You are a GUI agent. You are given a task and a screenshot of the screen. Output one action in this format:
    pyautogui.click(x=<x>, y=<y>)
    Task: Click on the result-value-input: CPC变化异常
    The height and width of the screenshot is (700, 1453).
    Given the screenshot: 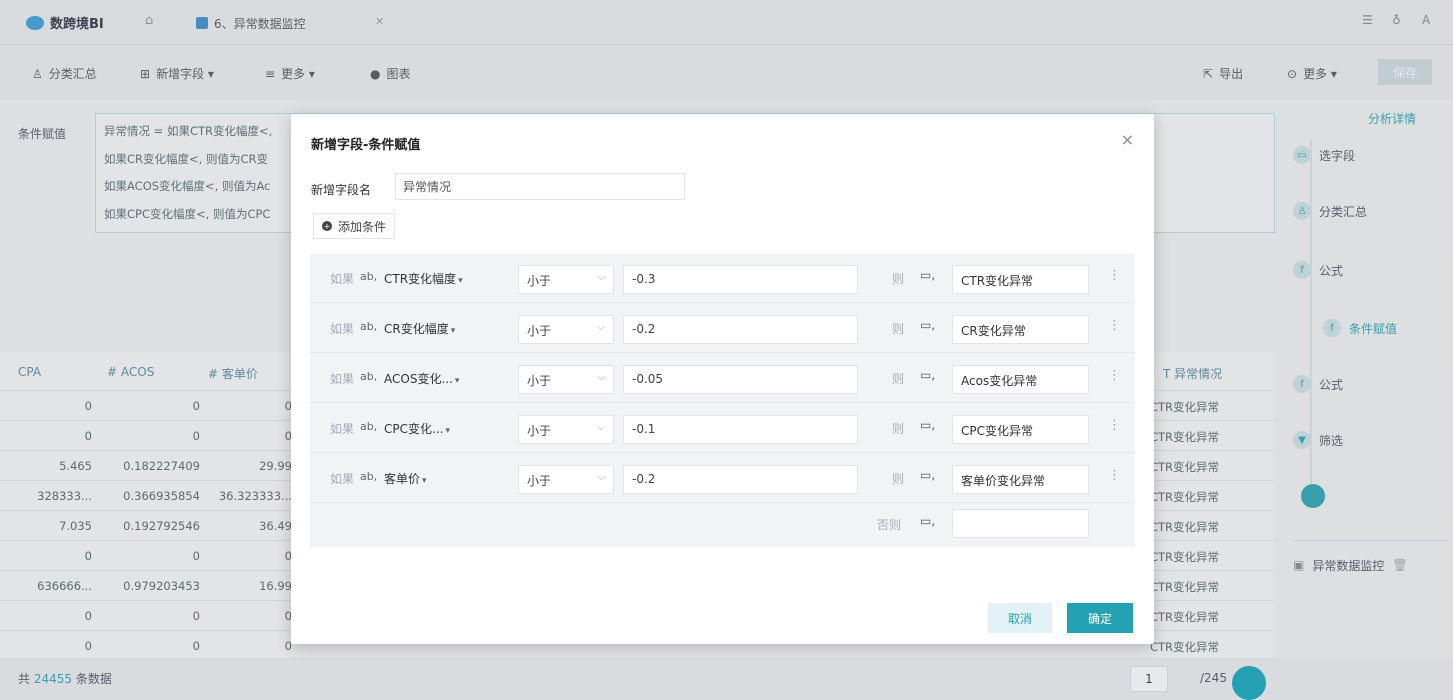 What is the action you would take?
    pyautogui.click(x=1020, y=429)
    